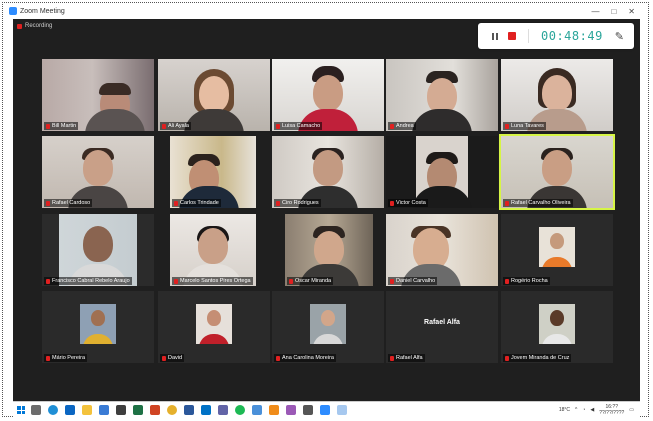 This screenshot has height=421, width=653. Describe the element at coordinates (70, 410) in the screenshot. I see `mail-icon` at that location.